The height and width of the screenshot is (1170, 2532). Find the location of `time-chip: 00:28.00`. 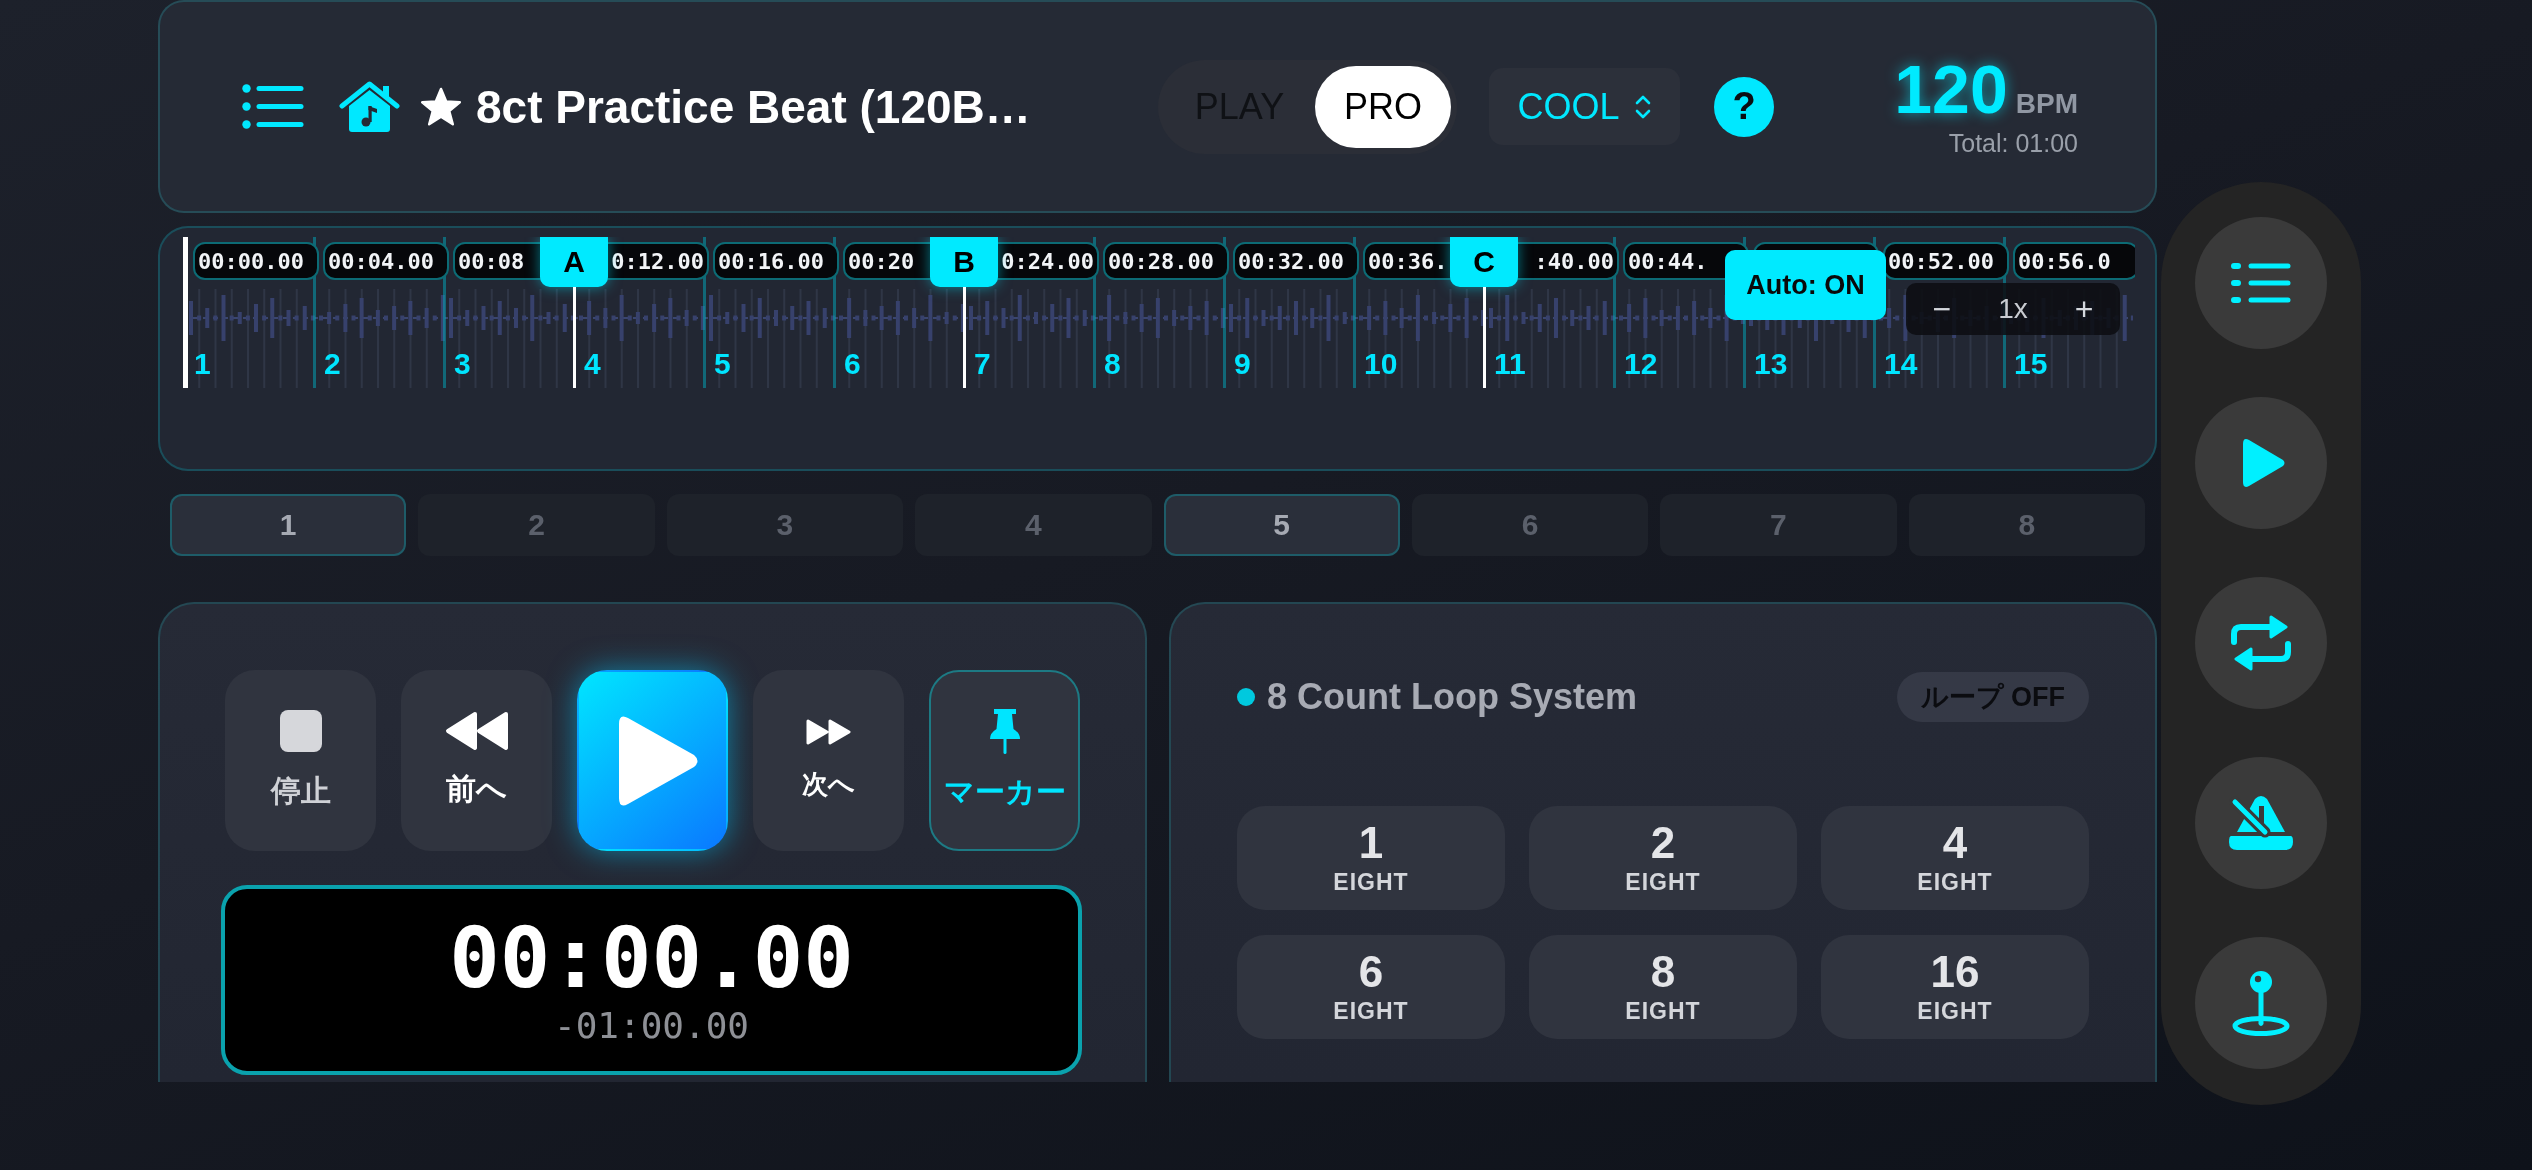

time-chip: 00:28.00 is located at coordinates (1166, 261).